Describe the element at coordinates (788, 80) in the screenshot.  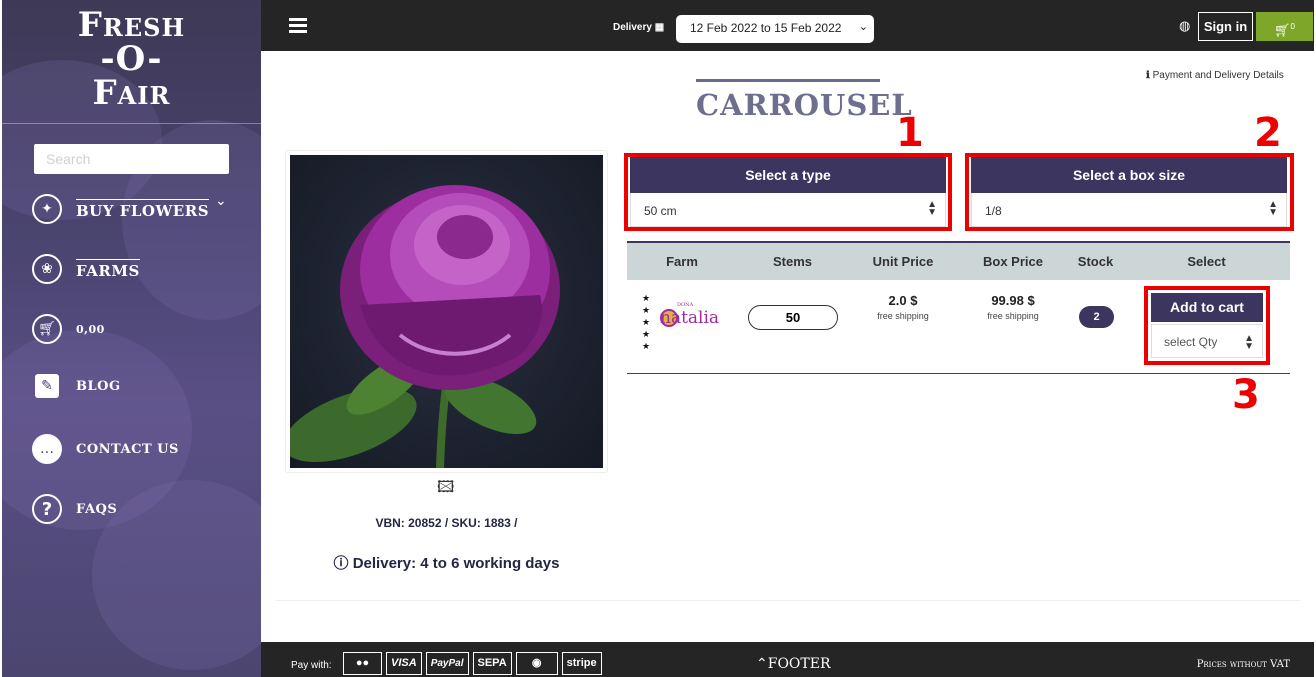
I see `title-rule` at that location.